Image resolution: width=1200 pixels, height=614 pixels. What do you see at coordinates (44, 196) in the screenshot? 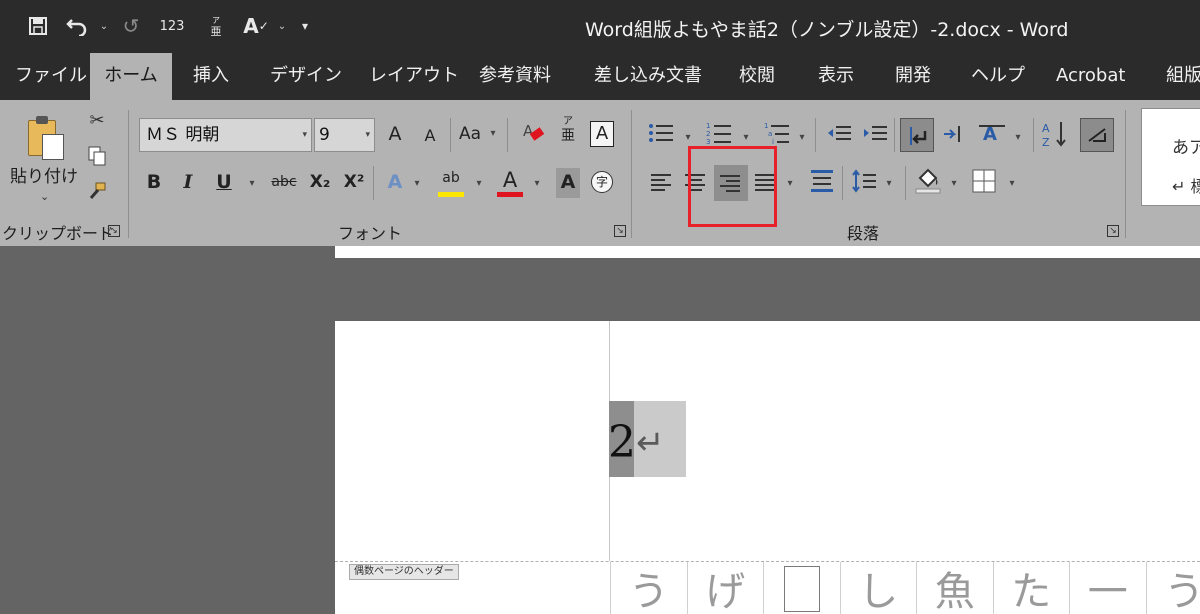
I see `paste-dropdown-icon: ⌄` at bounding box center [44, 196].